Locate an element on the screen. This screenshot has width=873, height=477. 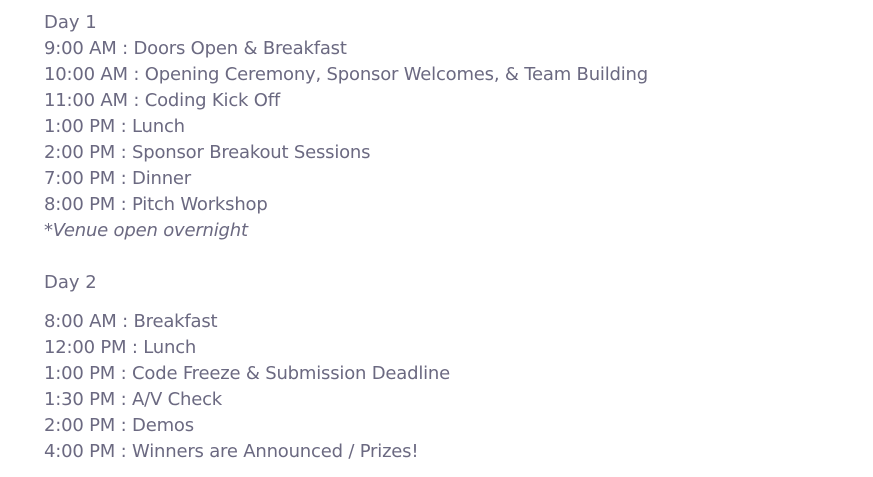
schedule-item: 11:00 AM : Coding Kick Off is located at coordinates (162, 100).